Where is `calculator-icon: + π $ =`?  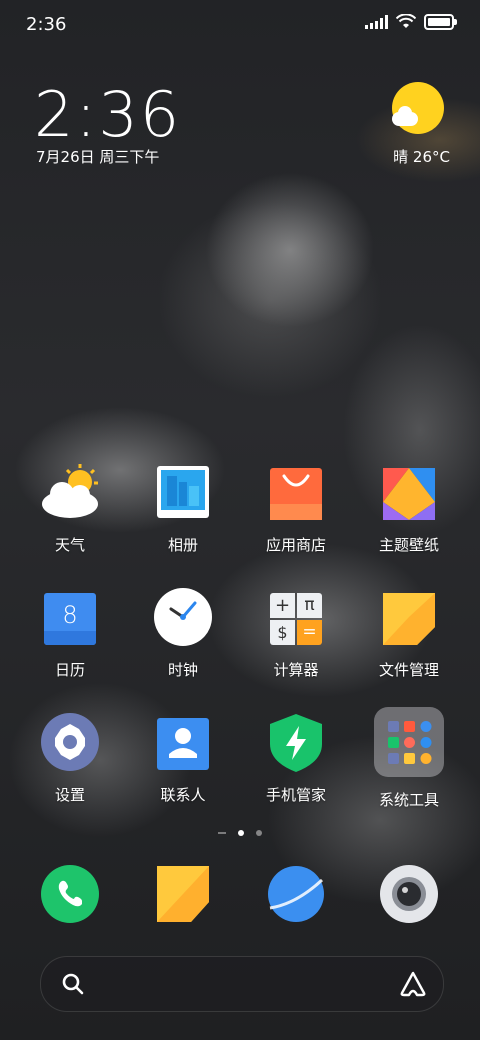
calculator-icon: + π $ = is located at coordinates (296, 617).